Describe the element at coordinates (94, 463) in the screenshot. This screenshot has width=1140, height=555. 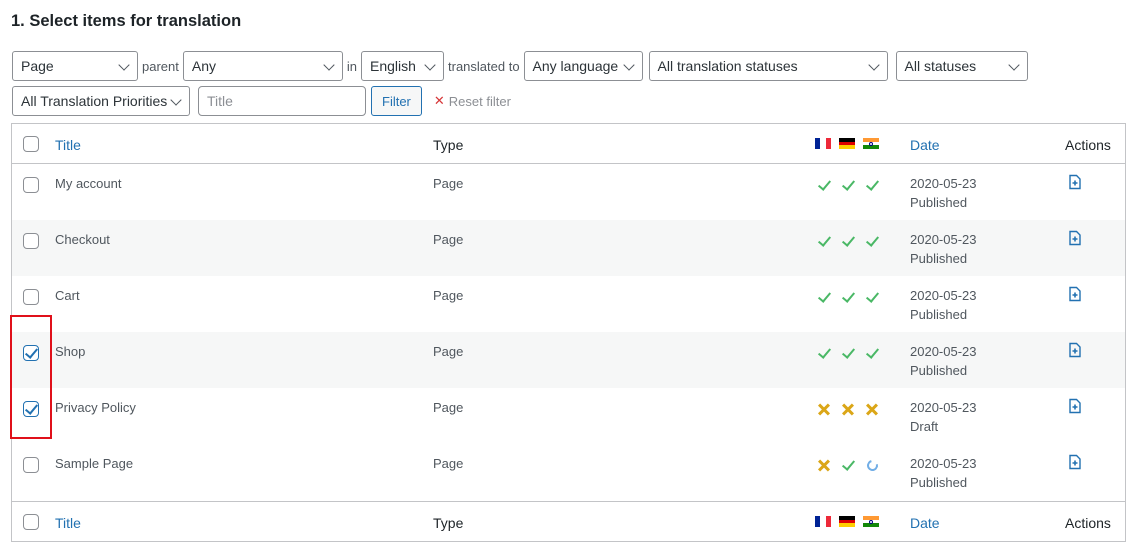
I see `row-title: Sample Page` at that location.